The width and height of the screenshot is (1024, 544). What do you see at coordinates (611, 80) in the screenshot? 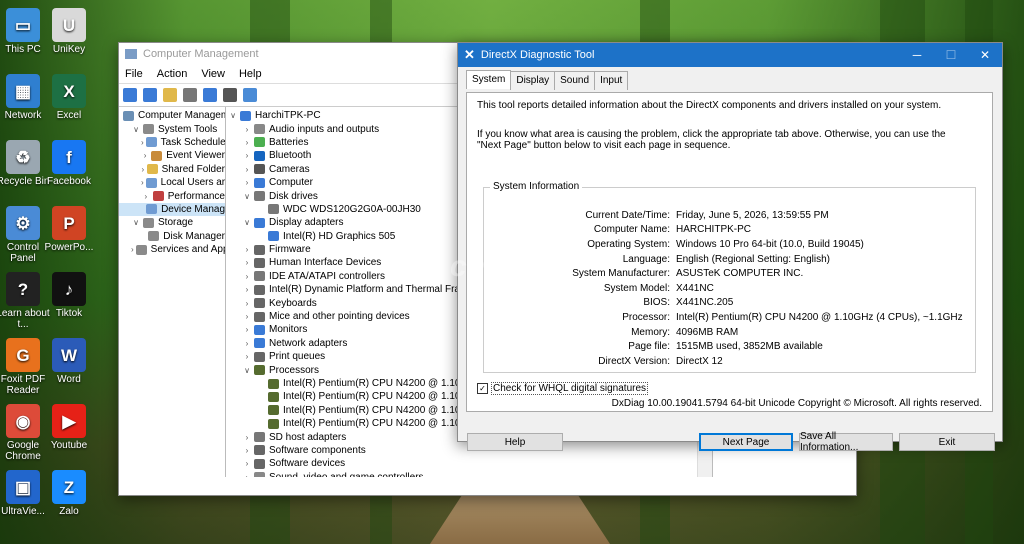
I see `tab-input: Input` at bounding box center [611, 80].